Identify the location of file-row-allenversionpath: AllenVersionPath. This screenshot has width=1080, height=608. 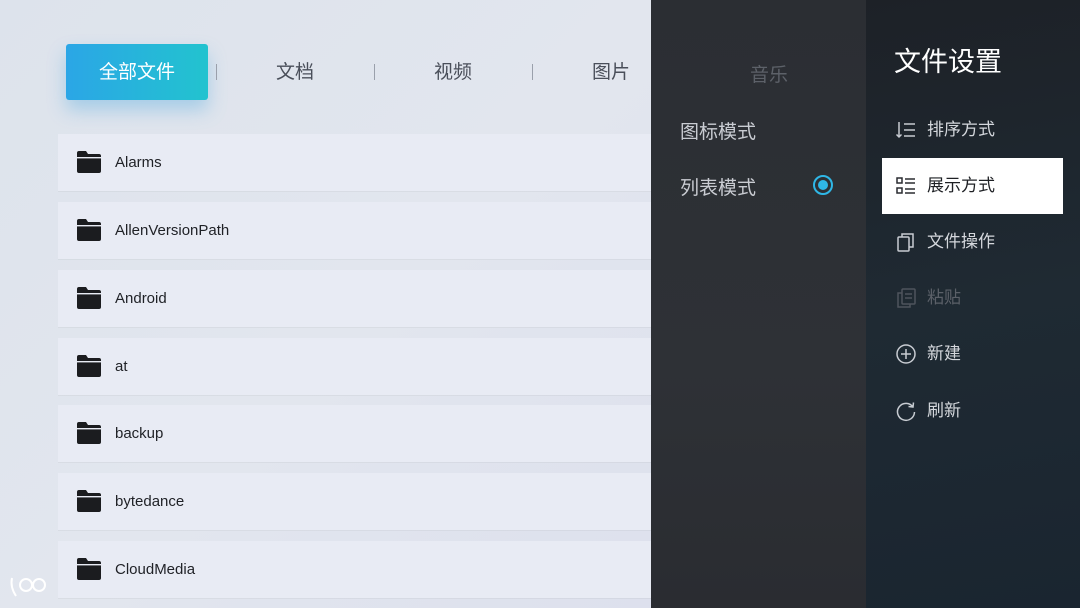
(354, 230).